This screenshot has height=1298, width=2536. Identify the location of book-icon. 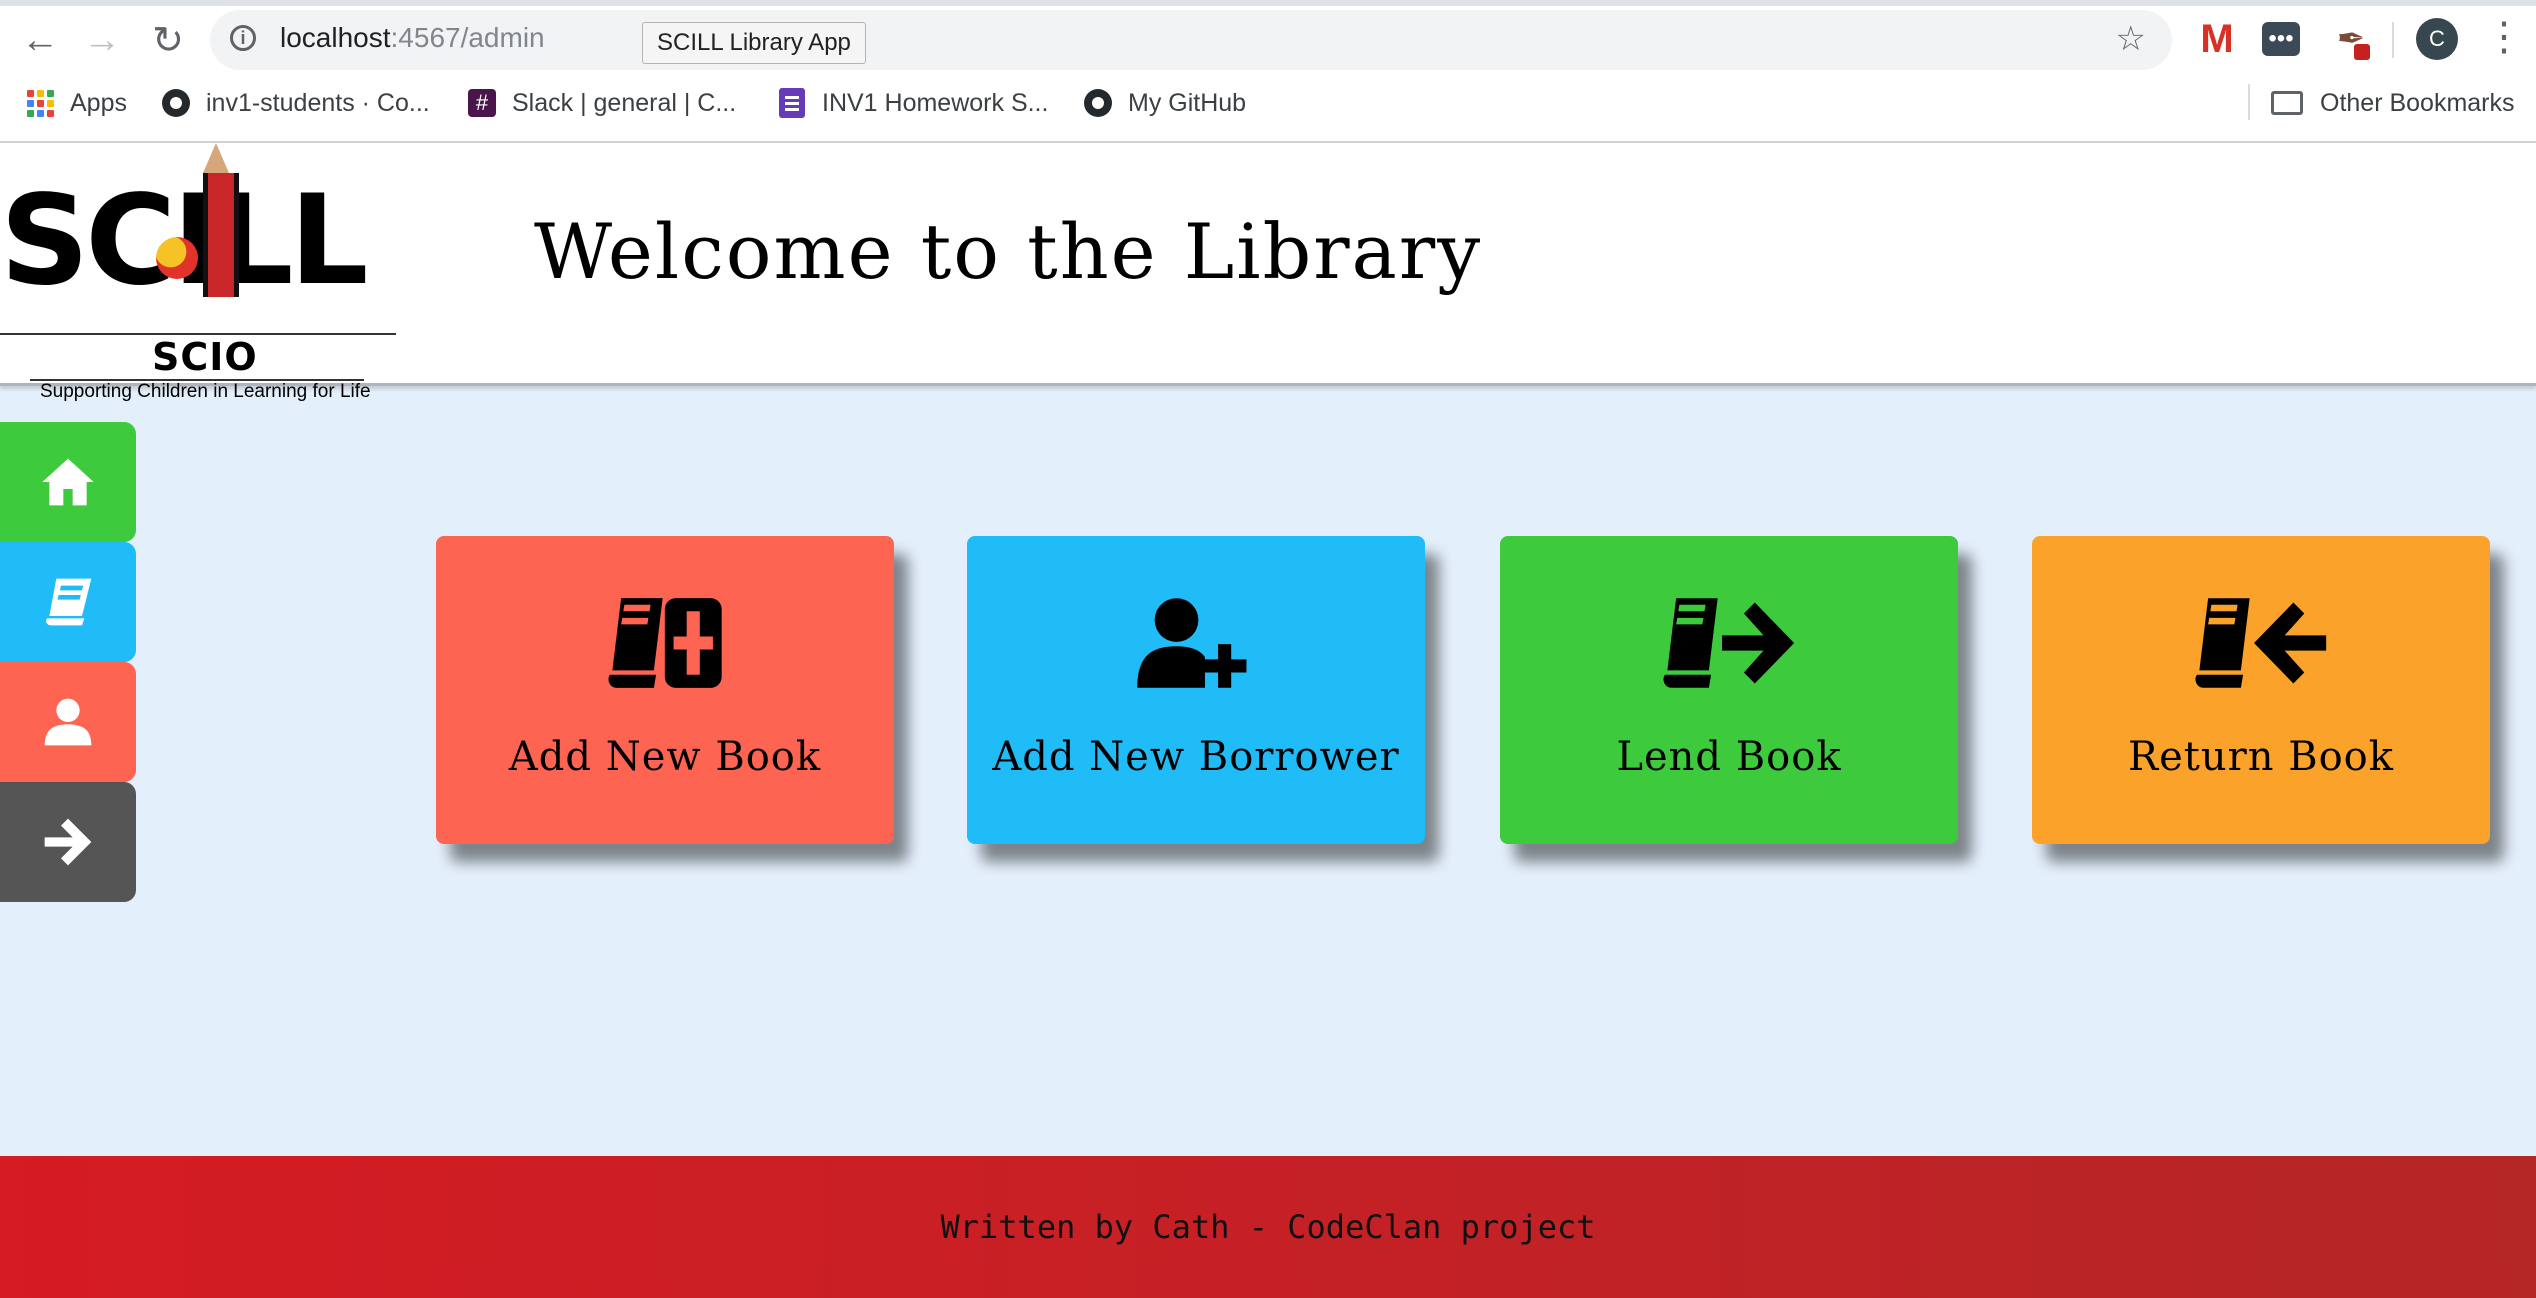
(69, 602).